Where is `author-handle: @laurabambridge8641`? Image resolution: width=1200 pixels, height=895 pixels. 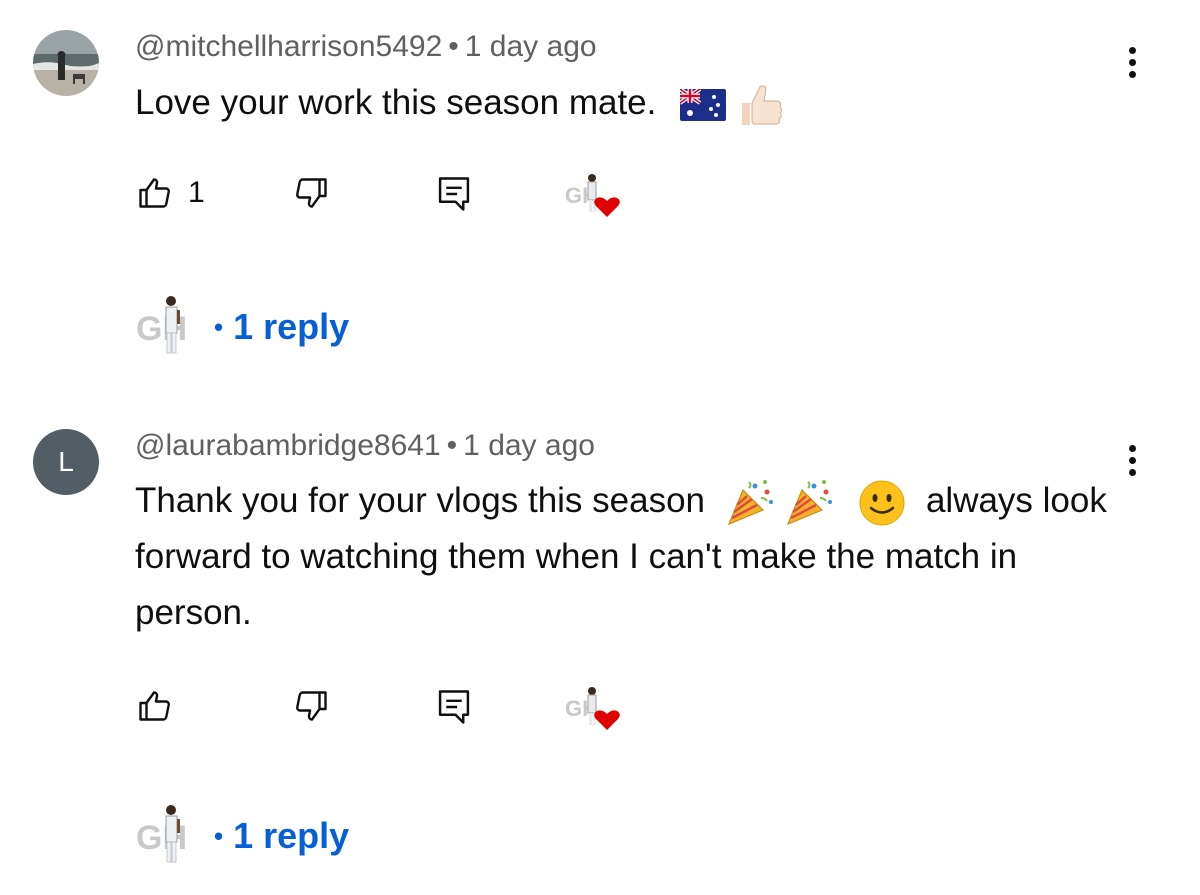 author-handle: @laurabambridge8641 is located at coordinates (288, 445).